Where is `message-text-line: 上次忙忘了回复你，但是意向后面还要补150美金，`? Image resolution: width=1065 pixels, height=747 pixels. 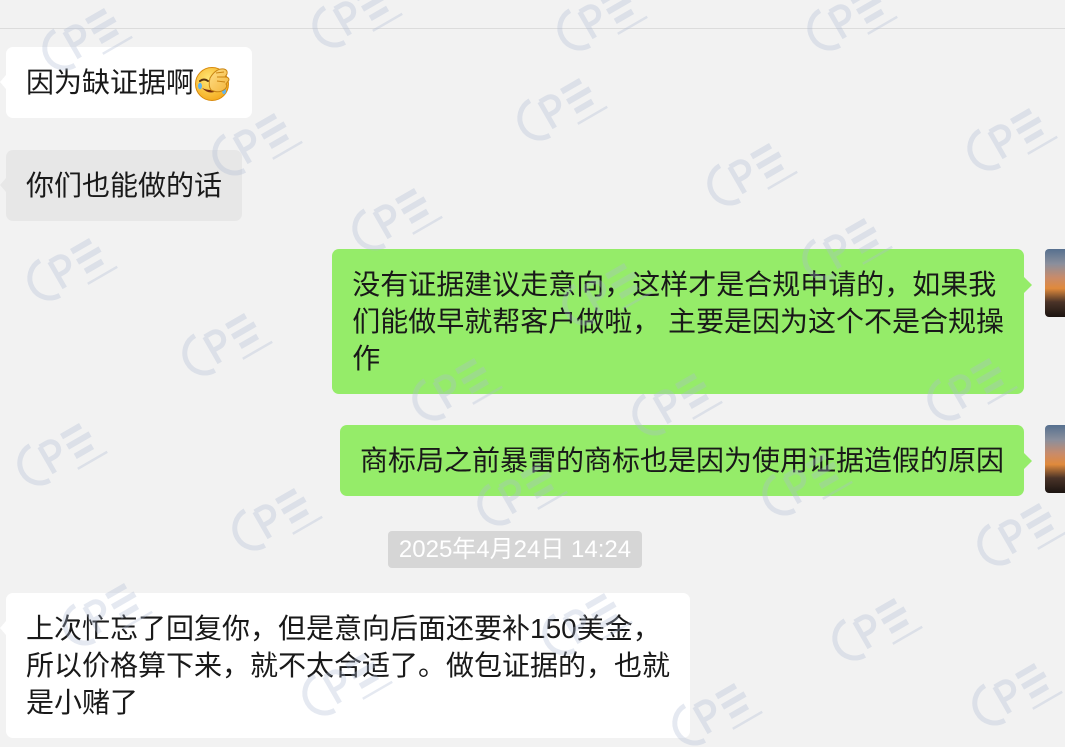
message-text-line: 上次忙忘了回复你，但是意向后面还要补150美金， is located at coordinates (343, 628).